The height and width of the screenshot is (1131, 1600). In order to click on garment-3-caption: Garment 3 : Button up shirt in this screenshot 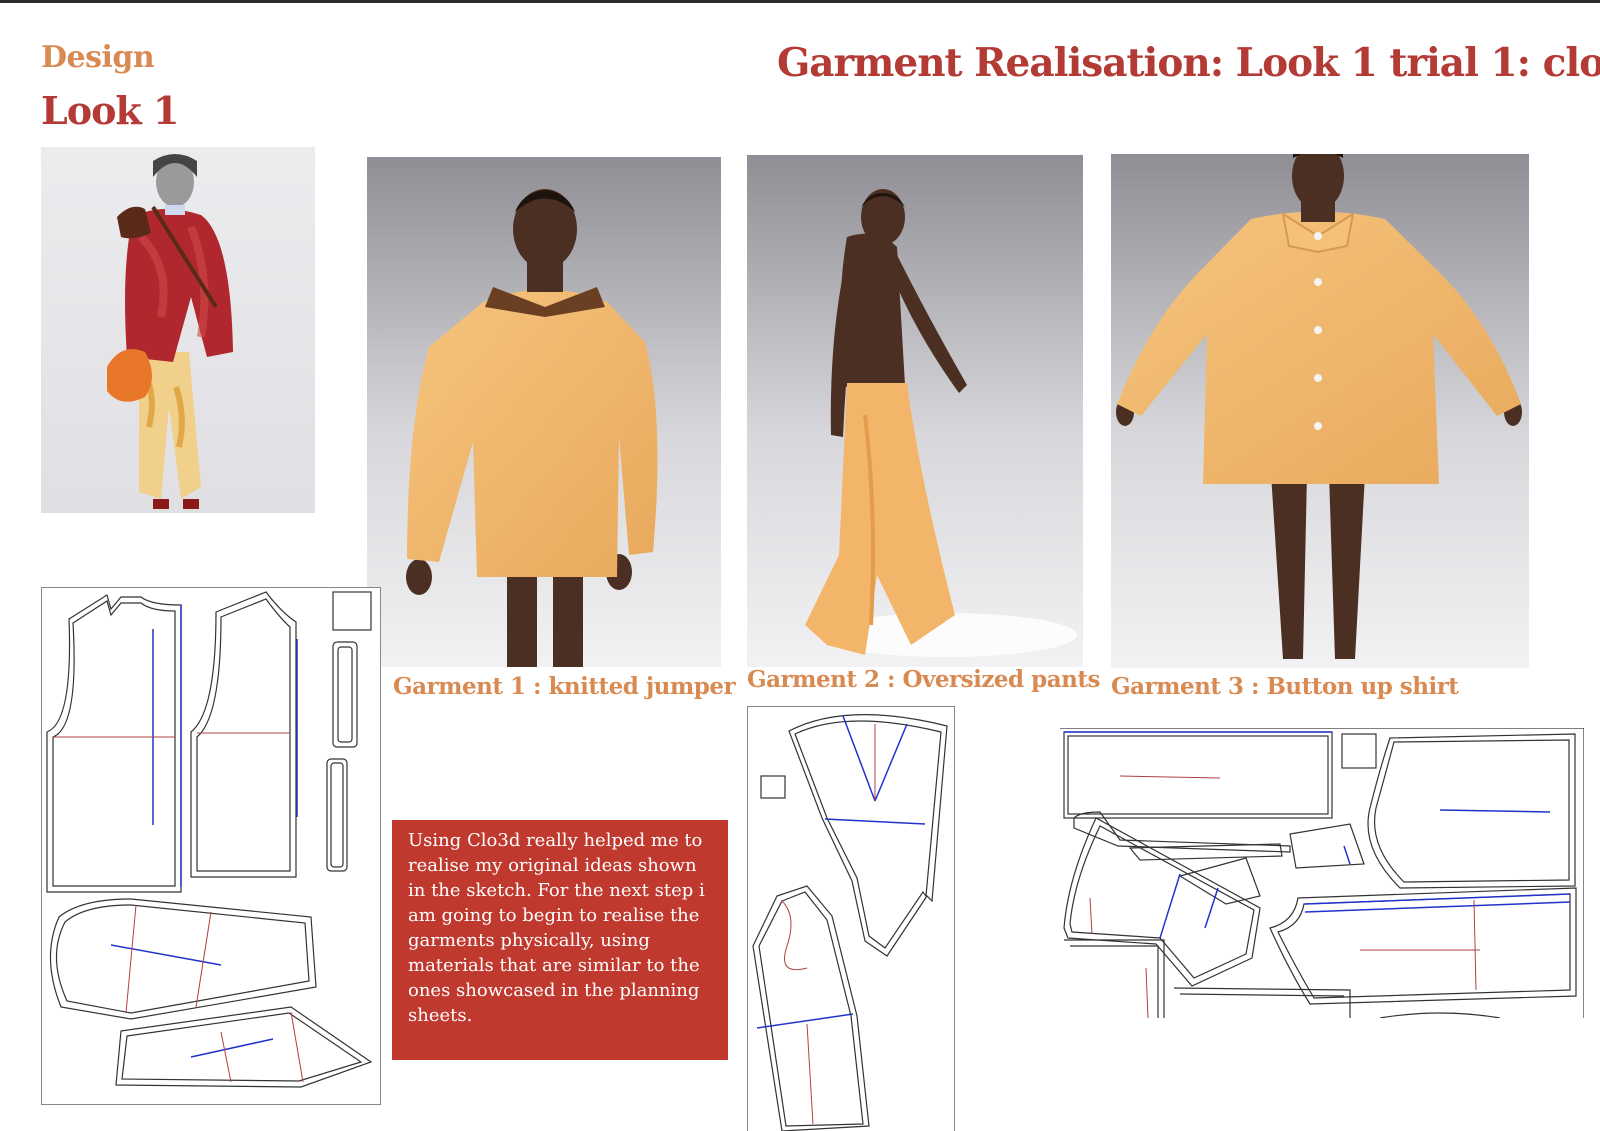, I will do `click(1285, 686)`.